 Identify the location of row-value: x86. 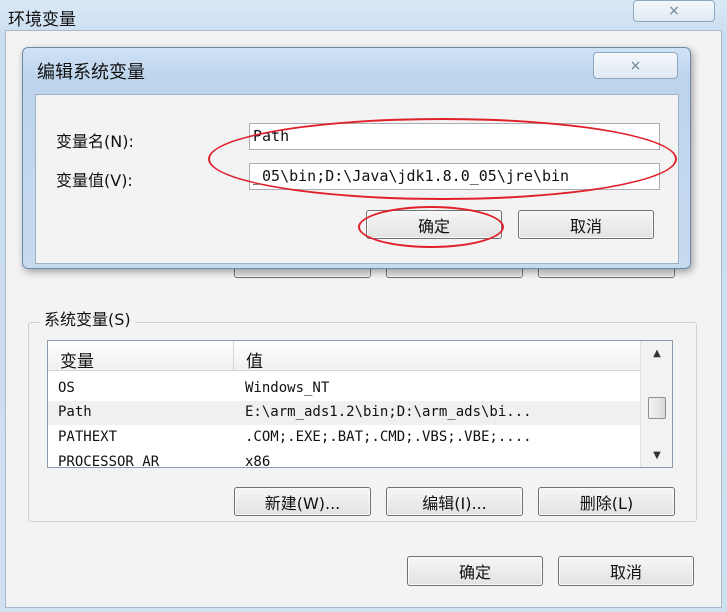
(258, 461).